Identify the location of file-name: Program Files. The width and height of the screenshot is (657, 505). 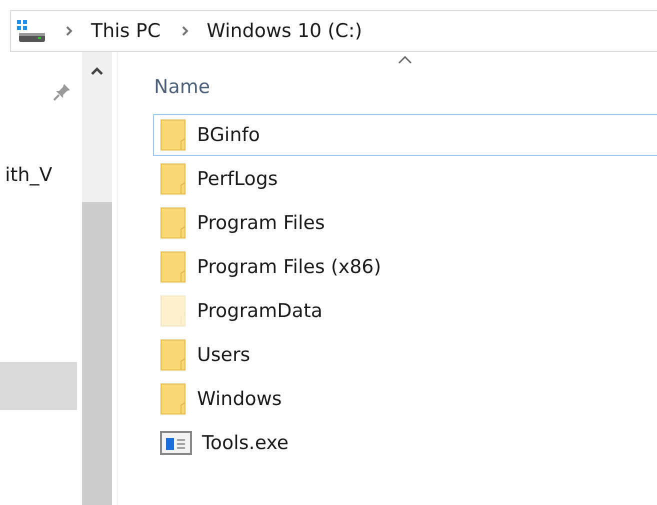
(261, 223).